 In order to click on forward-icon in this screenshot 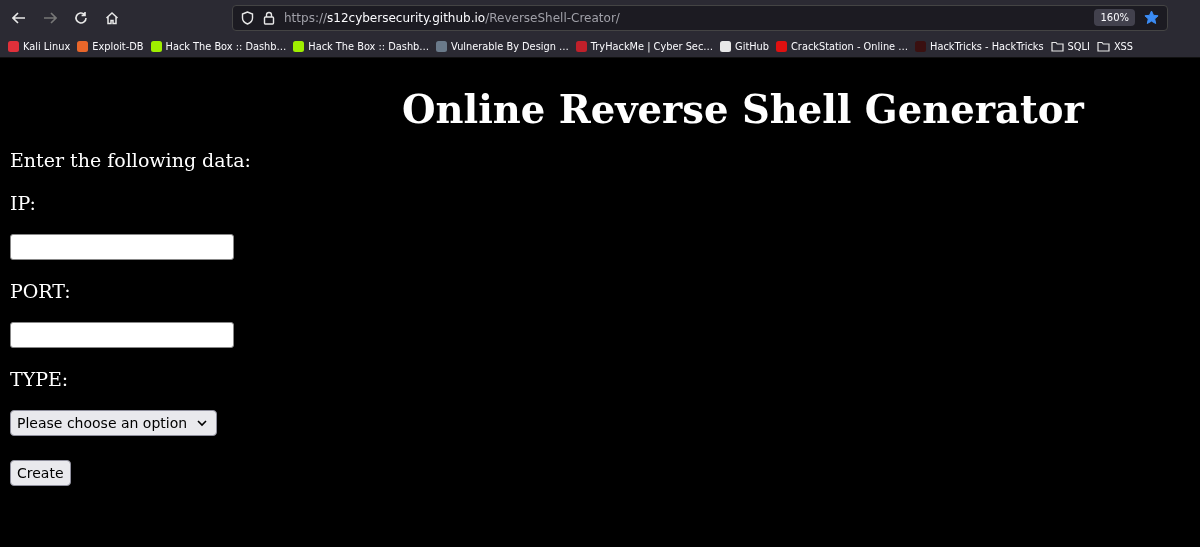, I will do `click(50, 17)`.